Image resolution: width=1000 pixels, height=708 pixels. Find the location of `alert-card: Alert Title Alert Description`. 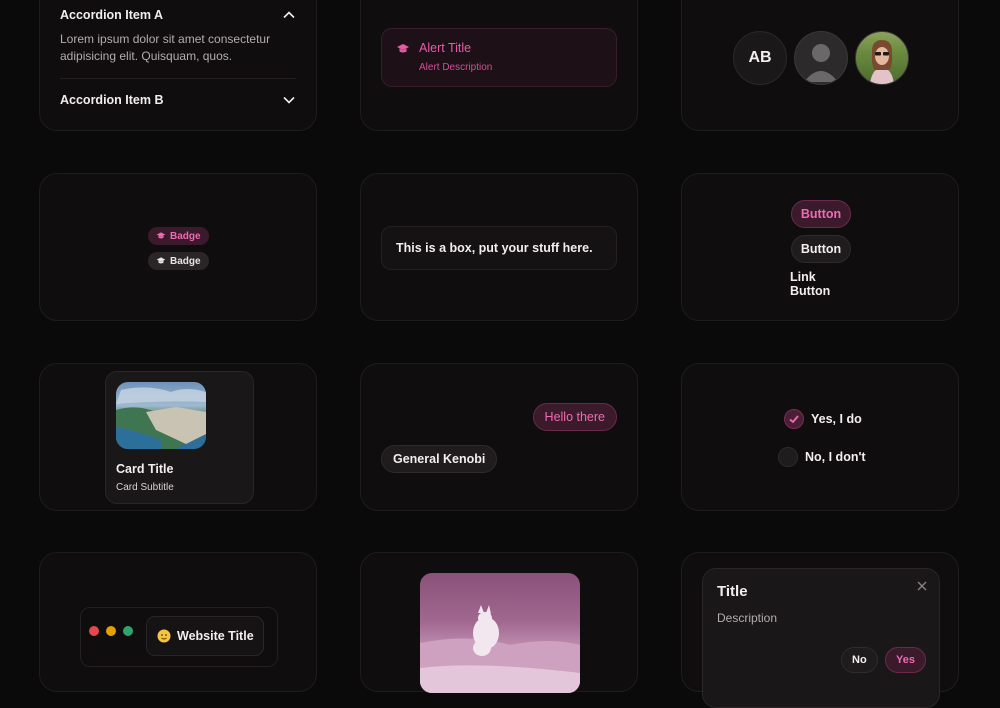

alert-card: Alert Title Alert Description is located at coordinates (499, 65).